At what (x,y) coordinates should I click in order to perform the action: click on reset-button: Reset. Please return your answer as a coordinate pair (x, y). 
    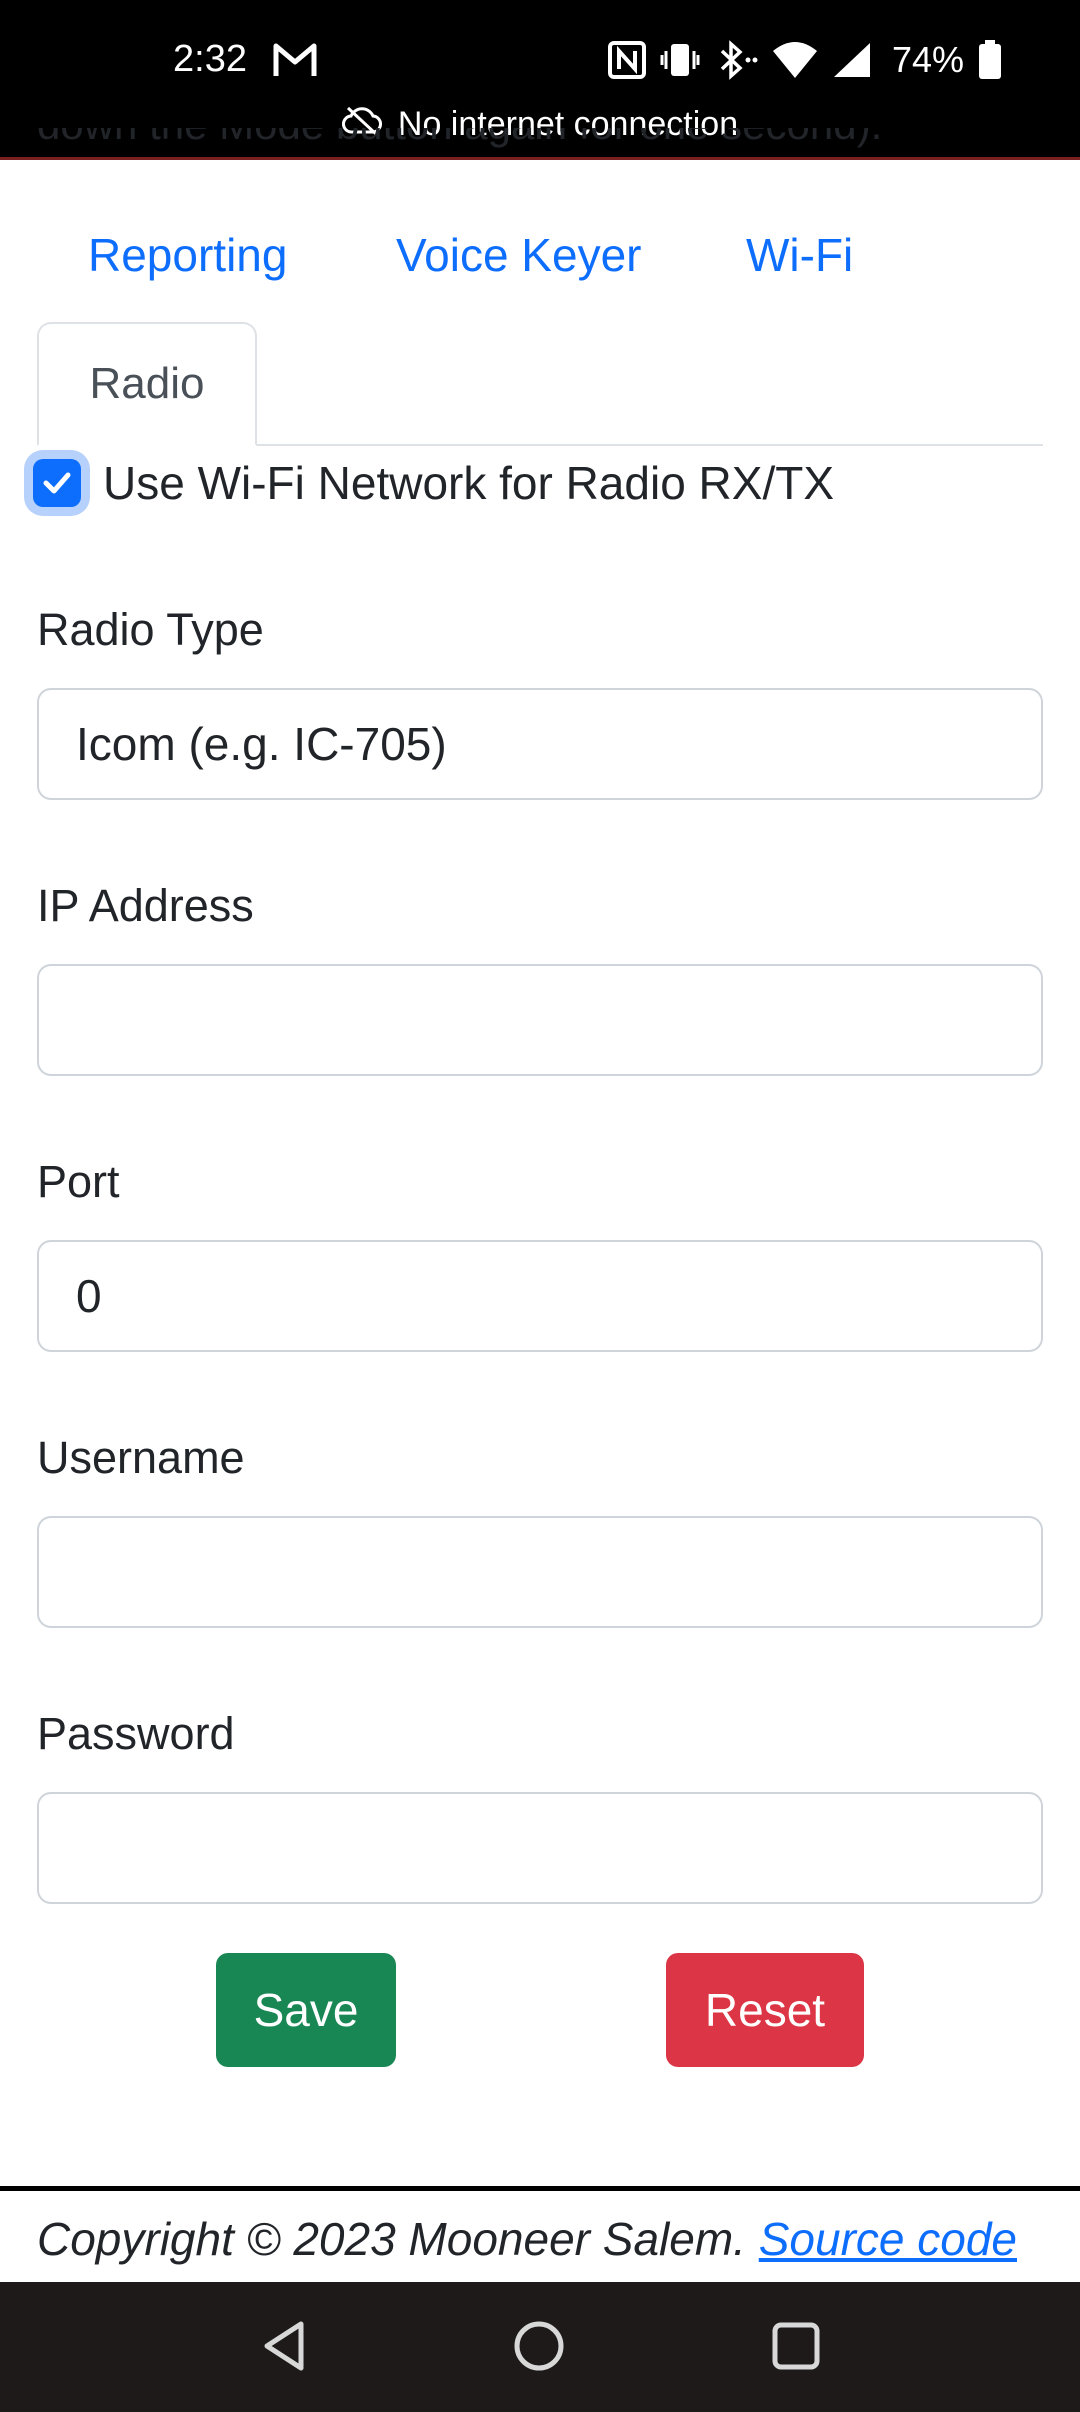
    Looking at the image, I should click on (765, 2010).